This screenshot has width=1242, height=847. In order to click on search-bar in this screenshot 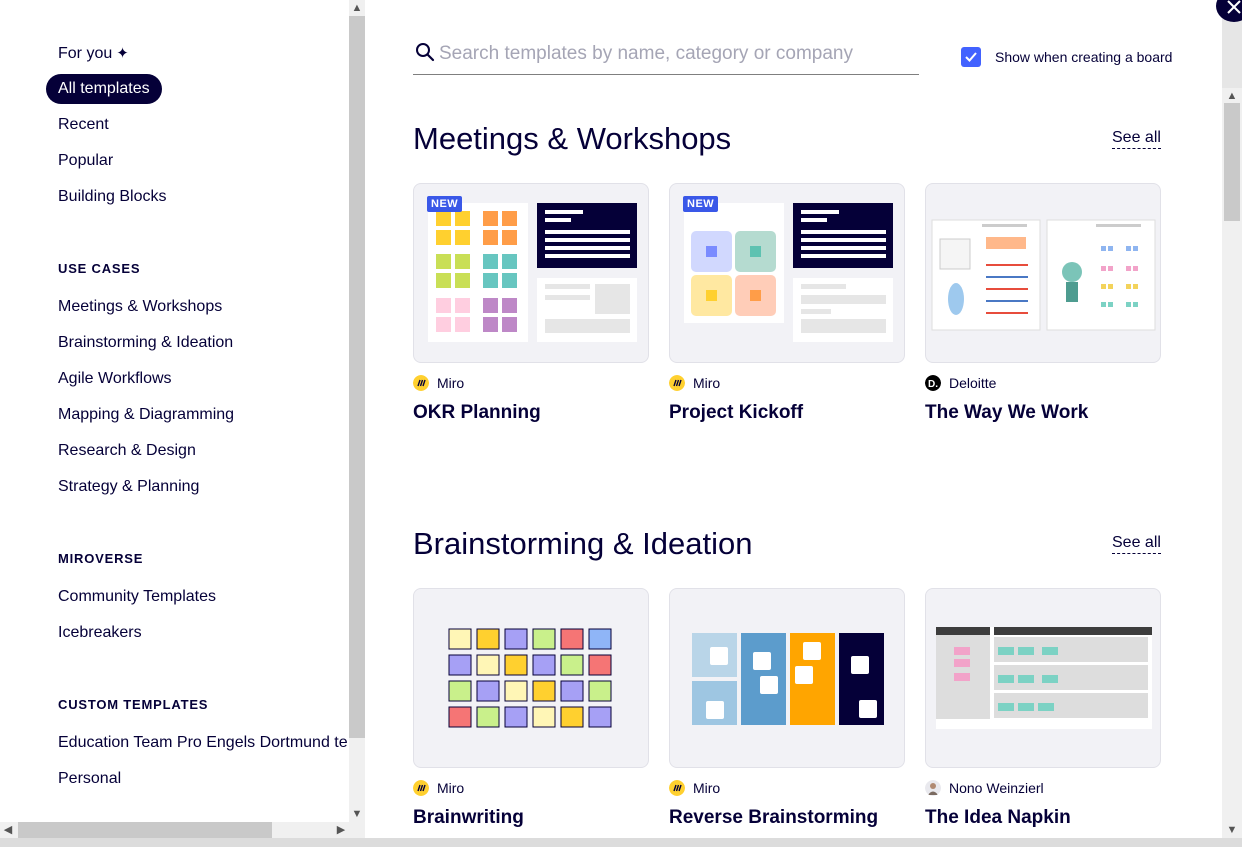, I will do `click(666, 56)`.